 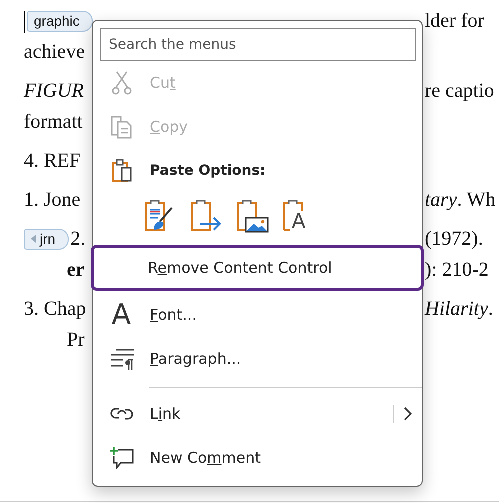 I want to click on content-control-tag: jrn, so click(x=46, y=239).